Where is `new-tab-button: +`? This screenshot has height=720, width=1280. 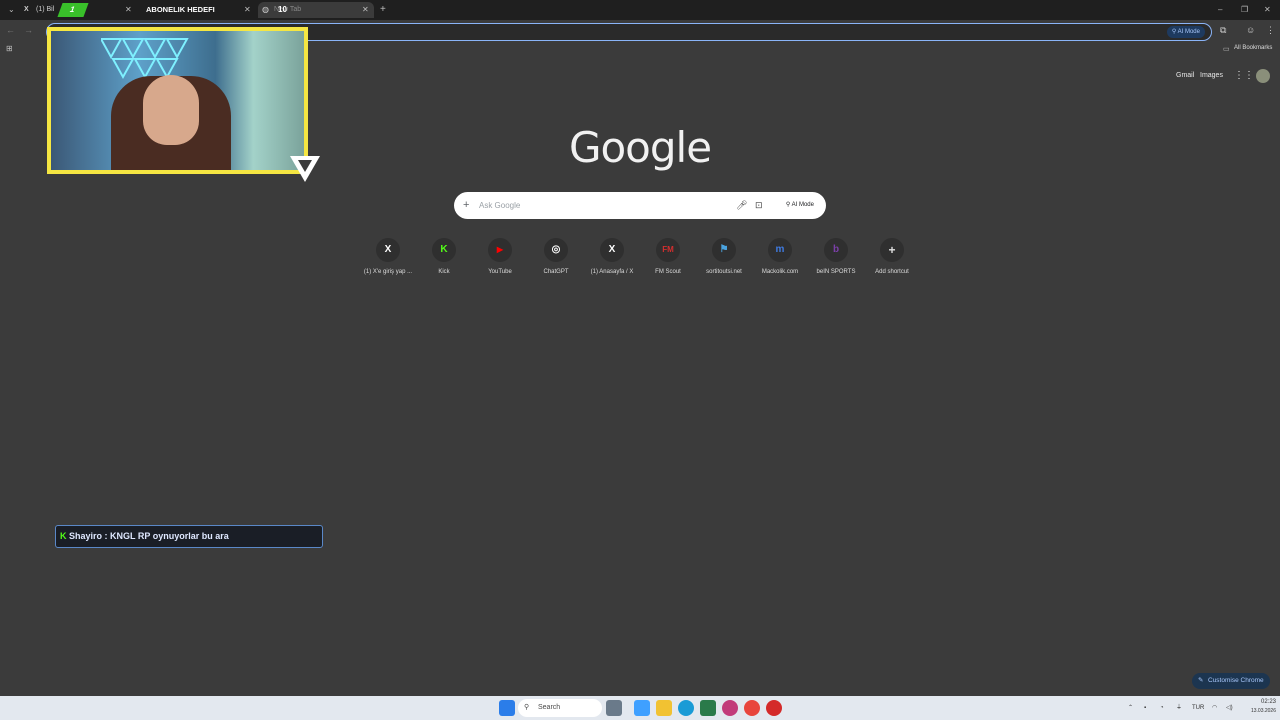
new-tab-button: + is located at coordinates (383, 10).